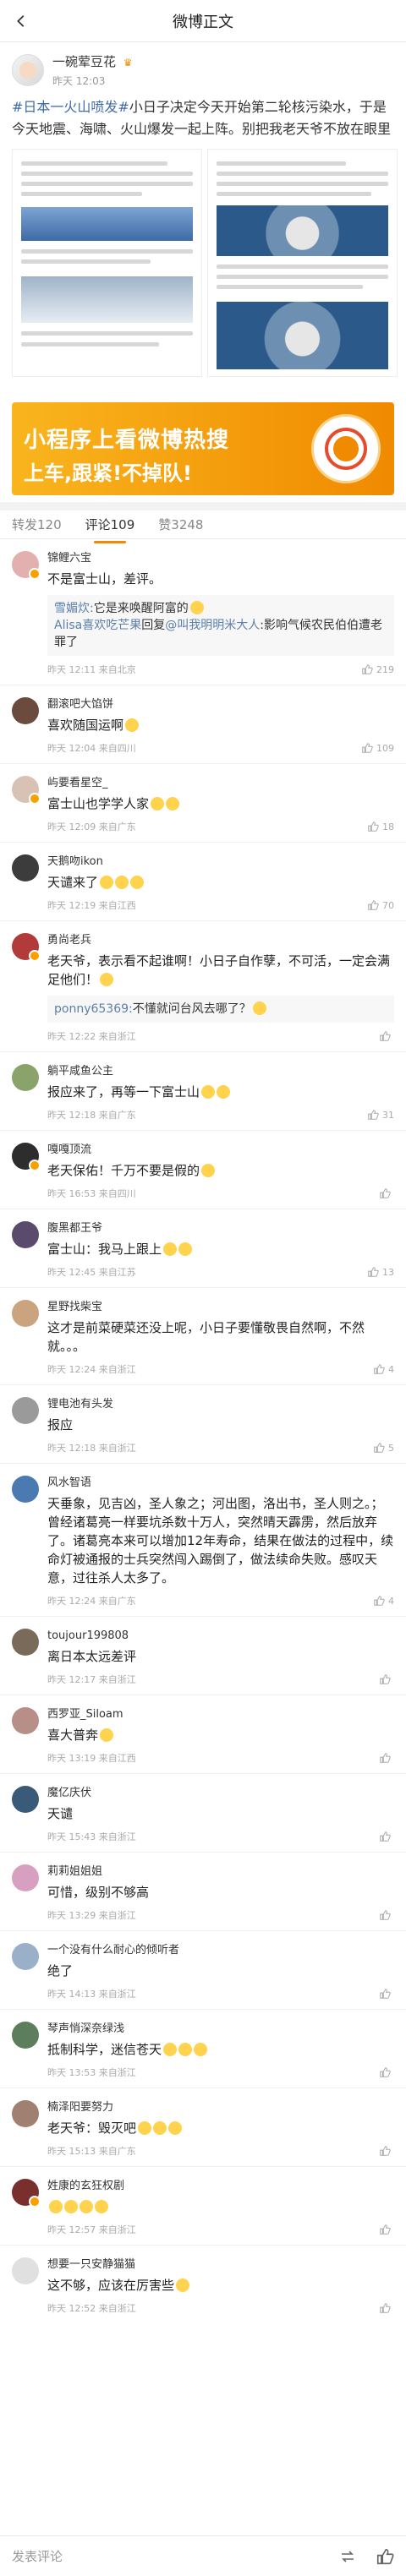  Describe the element at coordinates (203, 724) in the screenshot. I see `list-item: 翻滚吧大馅饼 喜欢随国运啊 昨天 12:04 来自四川 109` at that location.